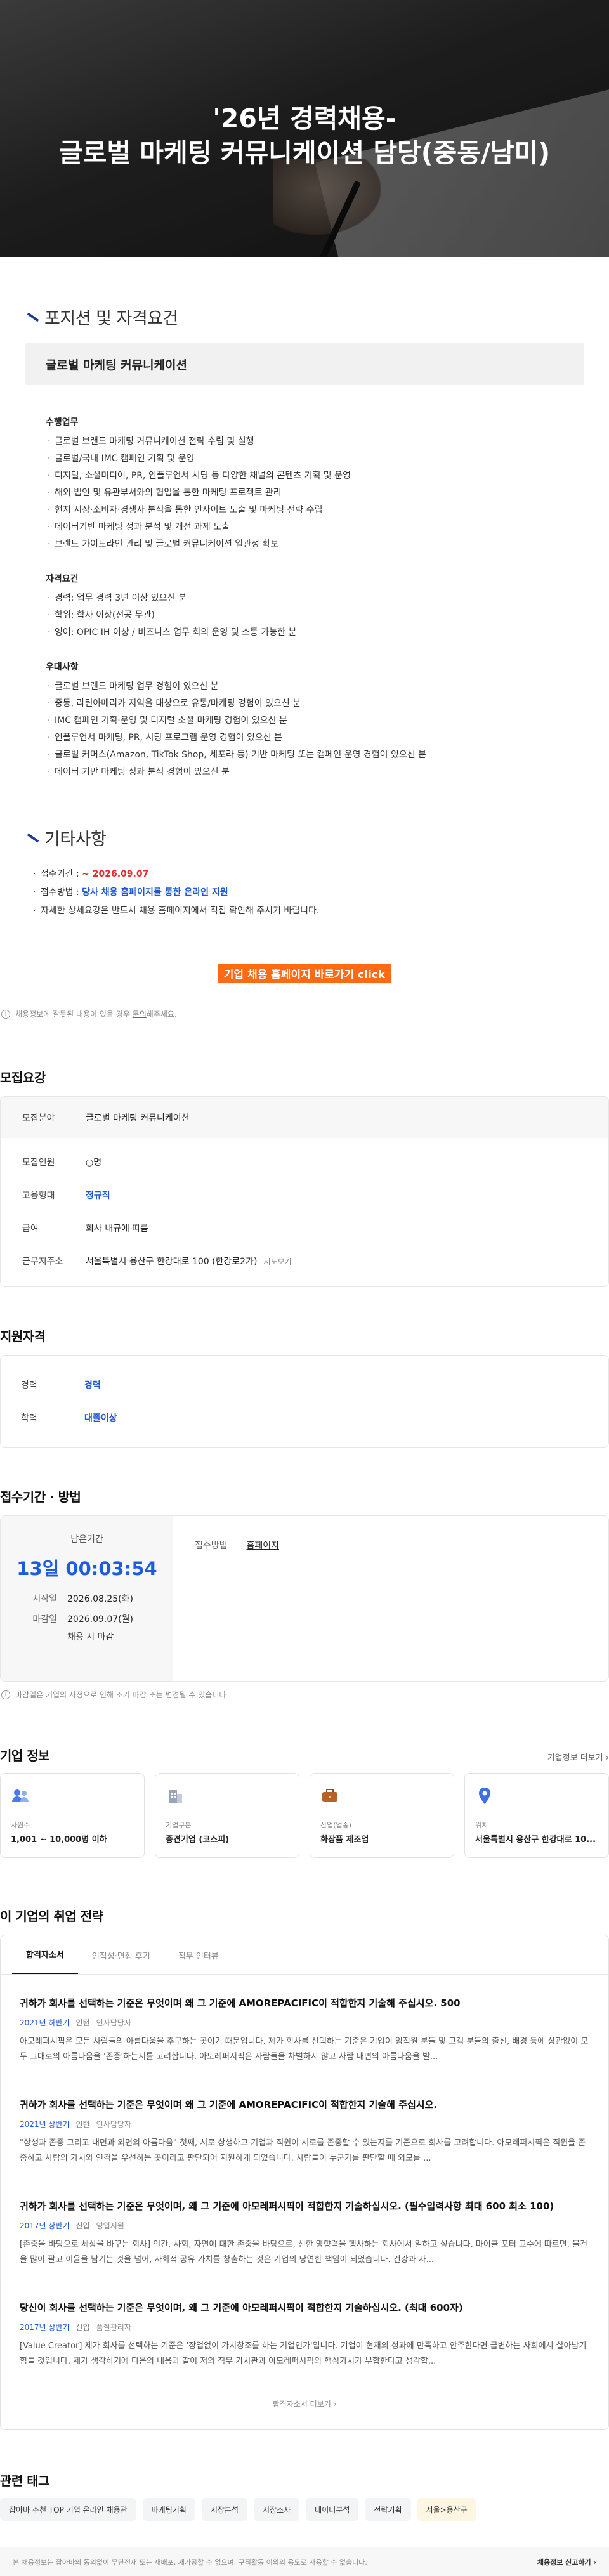  What do you see at coordinates (199, 1962) in the screenshot?
I see `tab-job-interviews: 직무 인터뷰` at bounding box center [199, 1962].